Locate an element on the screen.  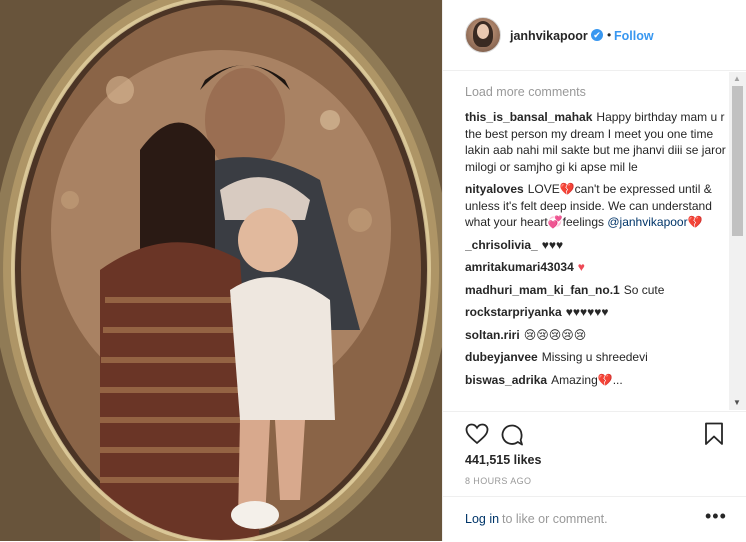
comment-item: dubeyjanvee Missing u shreedevi is located at coordinates (599, 357).